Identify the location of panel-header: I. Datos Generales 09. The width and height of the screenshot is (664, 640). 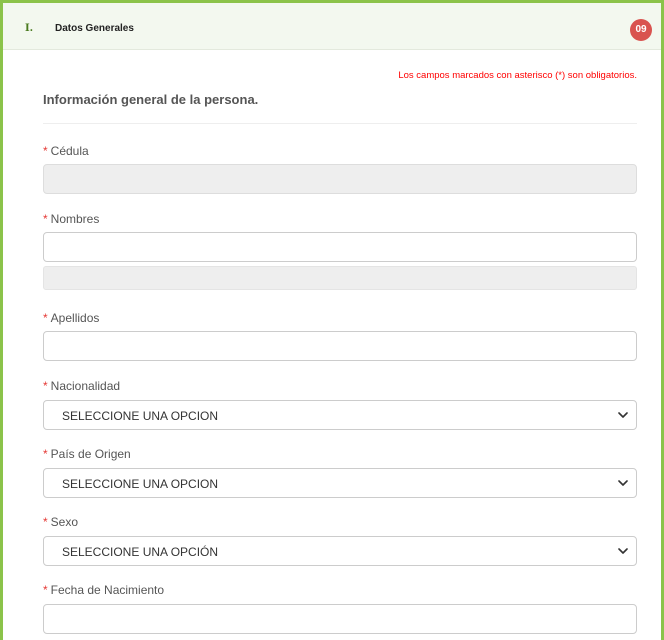
(332, 26).